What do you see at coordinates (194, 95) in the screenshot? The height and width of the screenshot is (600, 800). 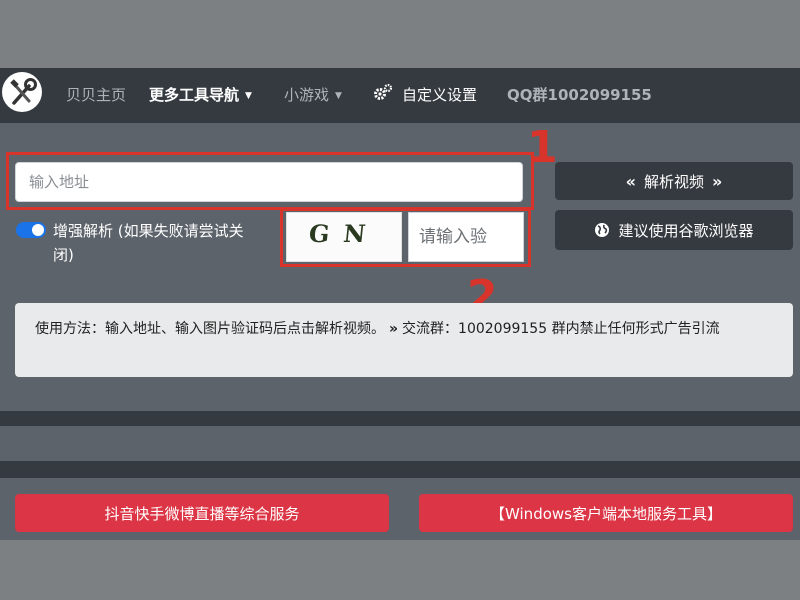 I see `nav-more-tools-label: 更多工具导航` at bounding box center [194, 95].